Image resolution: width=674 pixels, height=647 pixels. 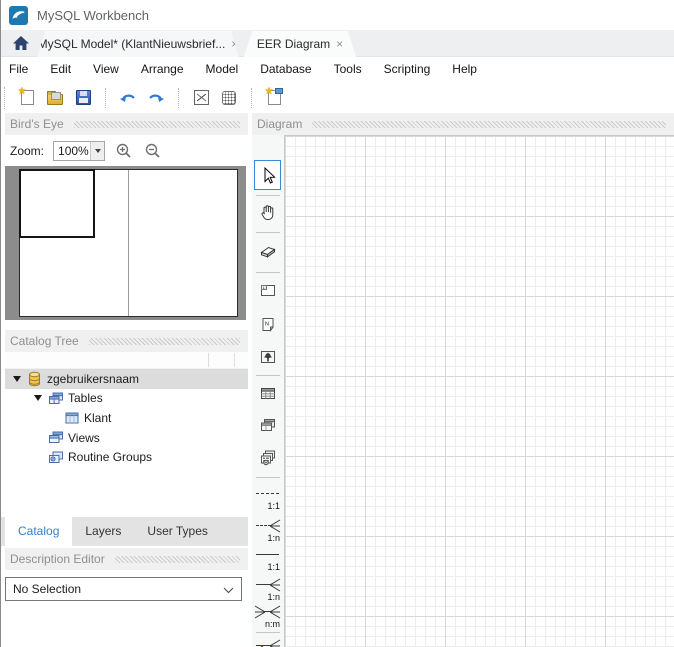 I want to click on birds-eye-header: Bird's Eye, so click(x=126, y=124).